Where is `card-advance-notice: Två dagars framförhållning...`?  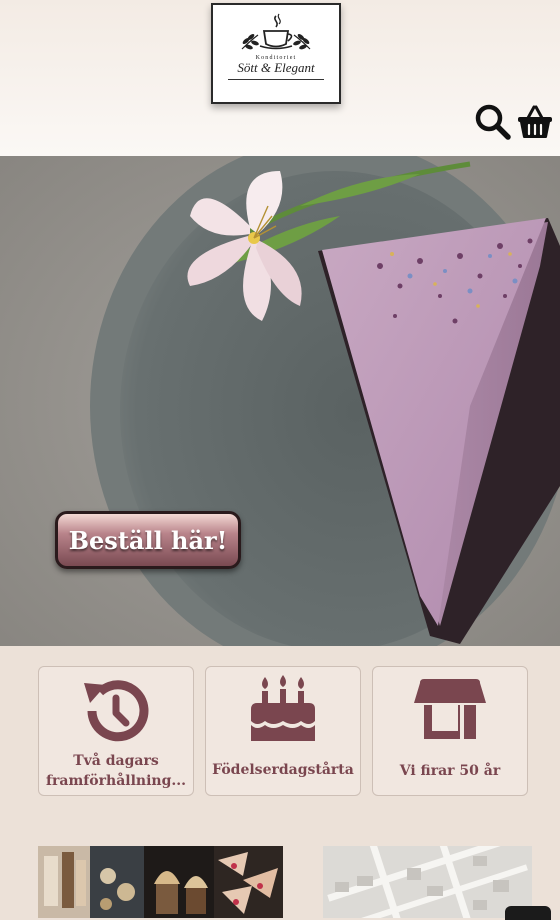 card-advance-notice: Två dagars framförhållning... is located at coordinates (116, 731).